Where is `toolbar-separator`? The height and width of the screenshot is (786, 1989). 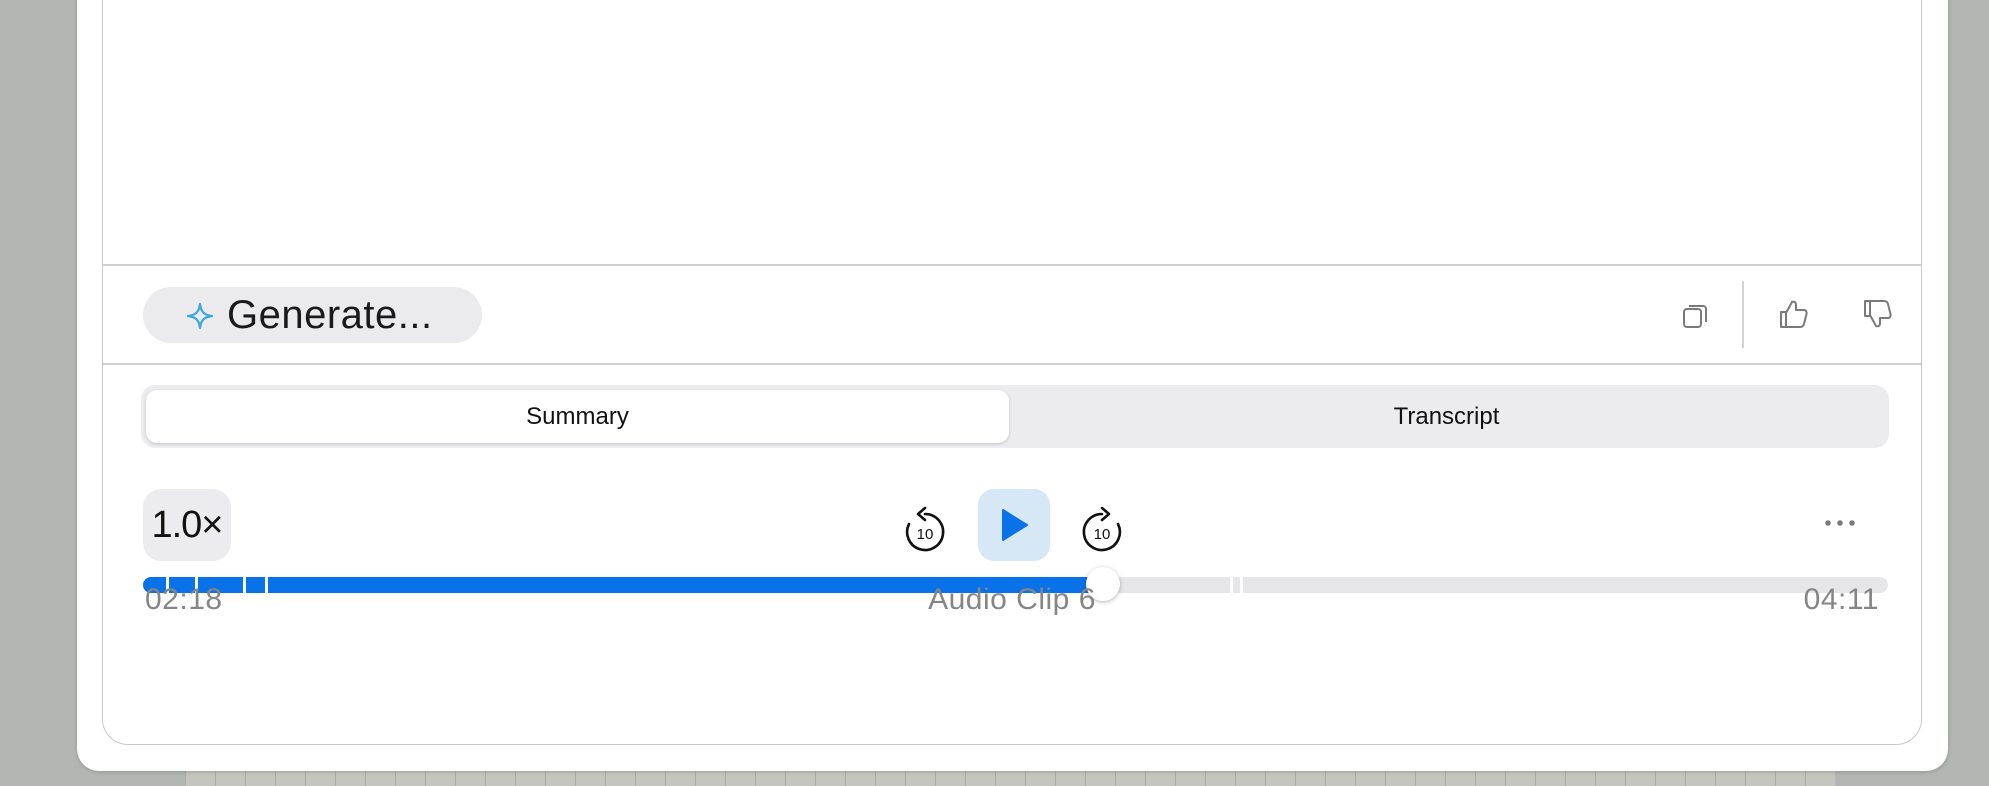
toolbar-separator is located at coordinates (1743, 314).